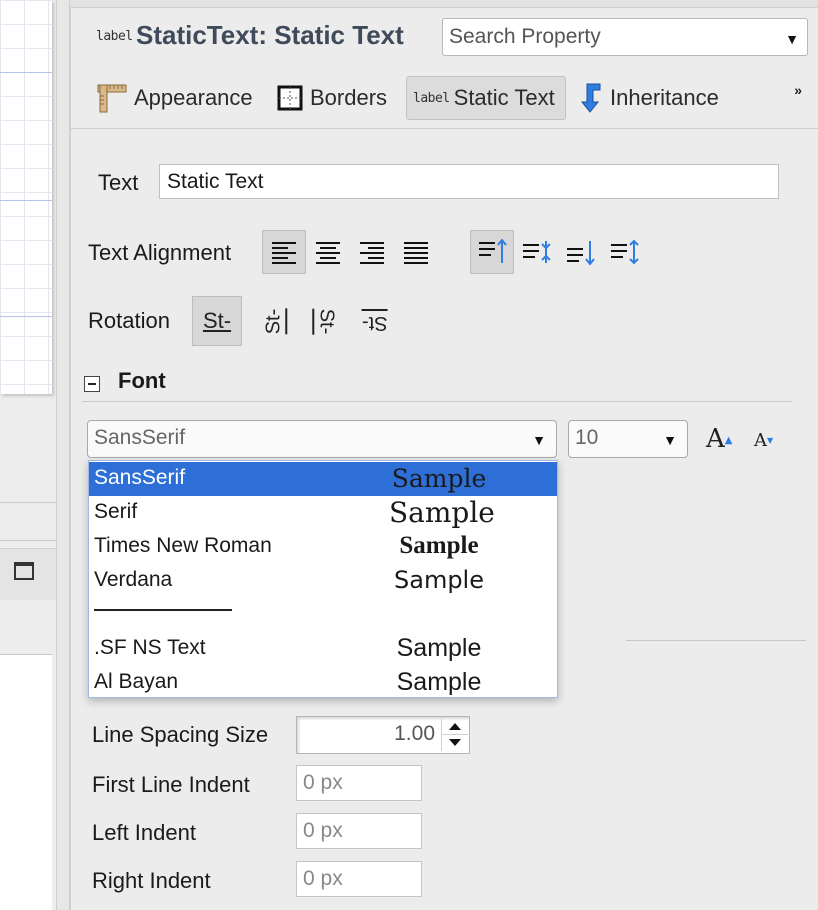 This screenshot has width=818, height=910. I want to click on font-option-sf-ns-text: .SF NS Text Sample, so click(323, 649).